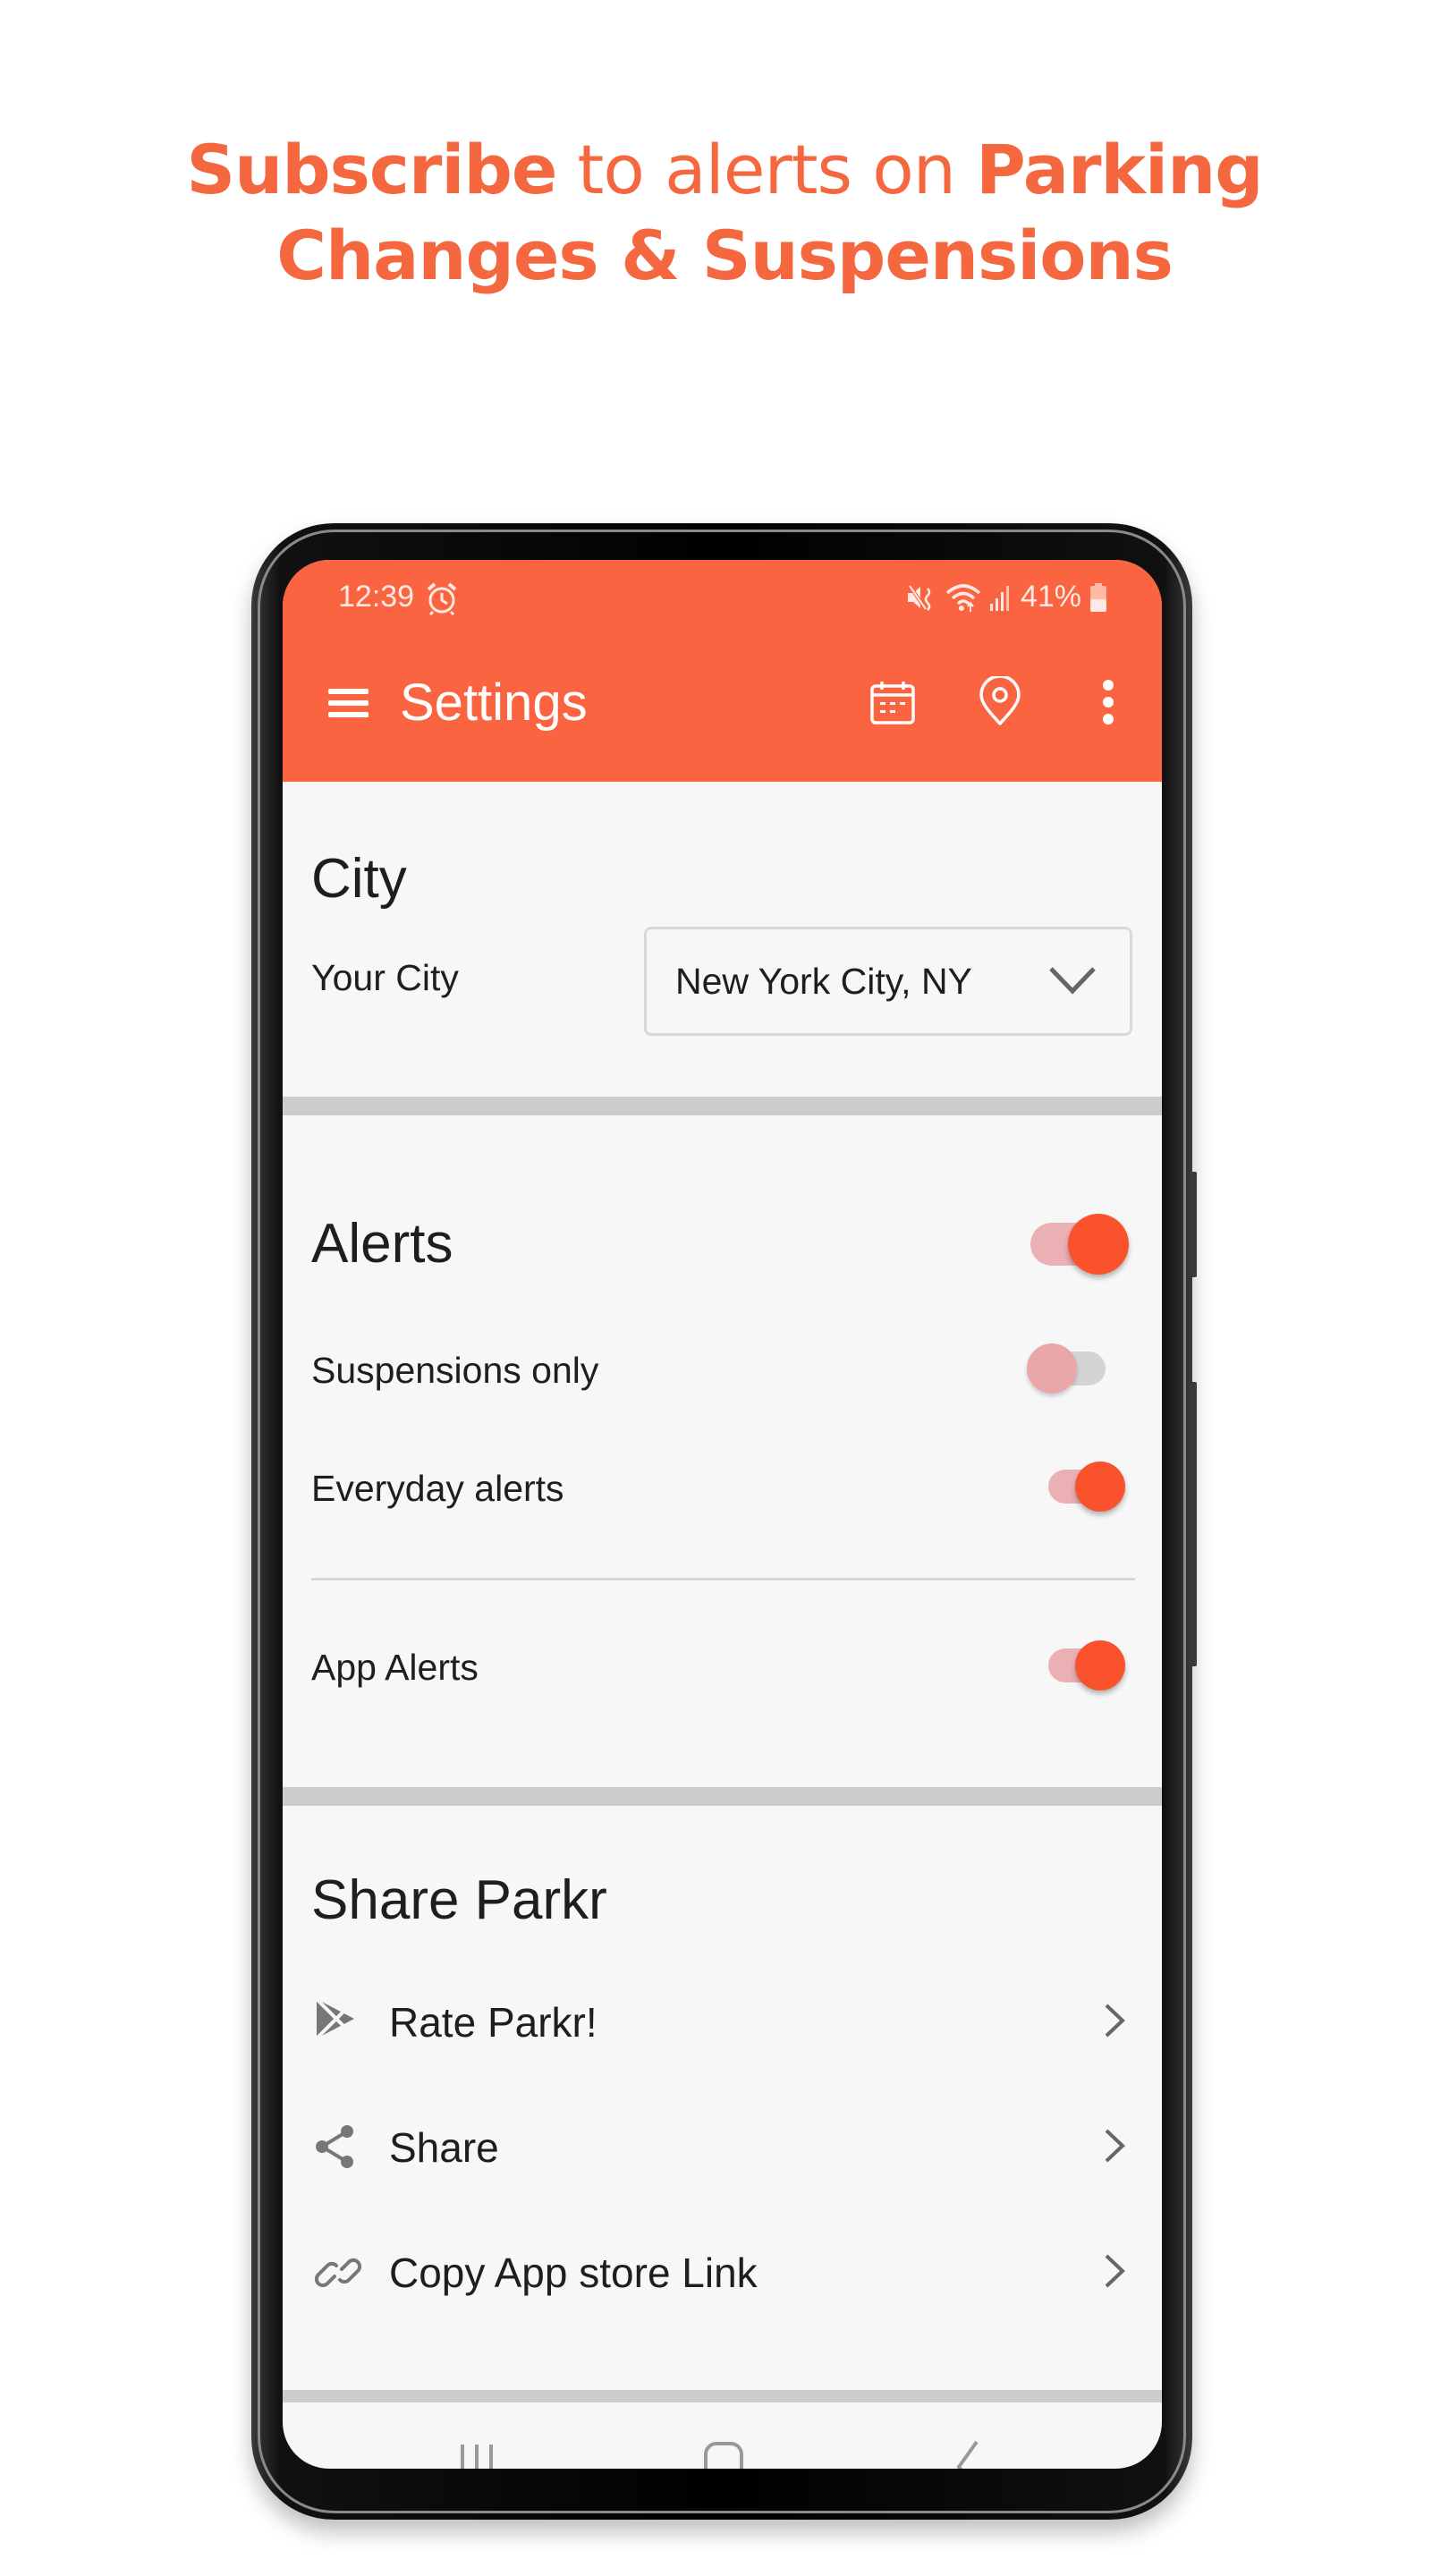 The image size is (1449, 2576). I want to click on share-item: Share, so click(722, 2147).